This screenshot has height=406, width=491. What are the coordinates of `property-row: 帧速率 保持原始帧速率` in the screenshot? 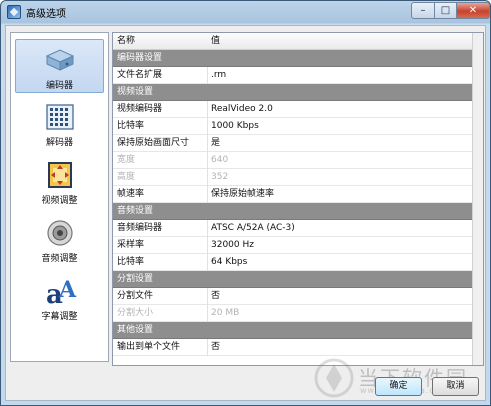 It's located at (293, 194).